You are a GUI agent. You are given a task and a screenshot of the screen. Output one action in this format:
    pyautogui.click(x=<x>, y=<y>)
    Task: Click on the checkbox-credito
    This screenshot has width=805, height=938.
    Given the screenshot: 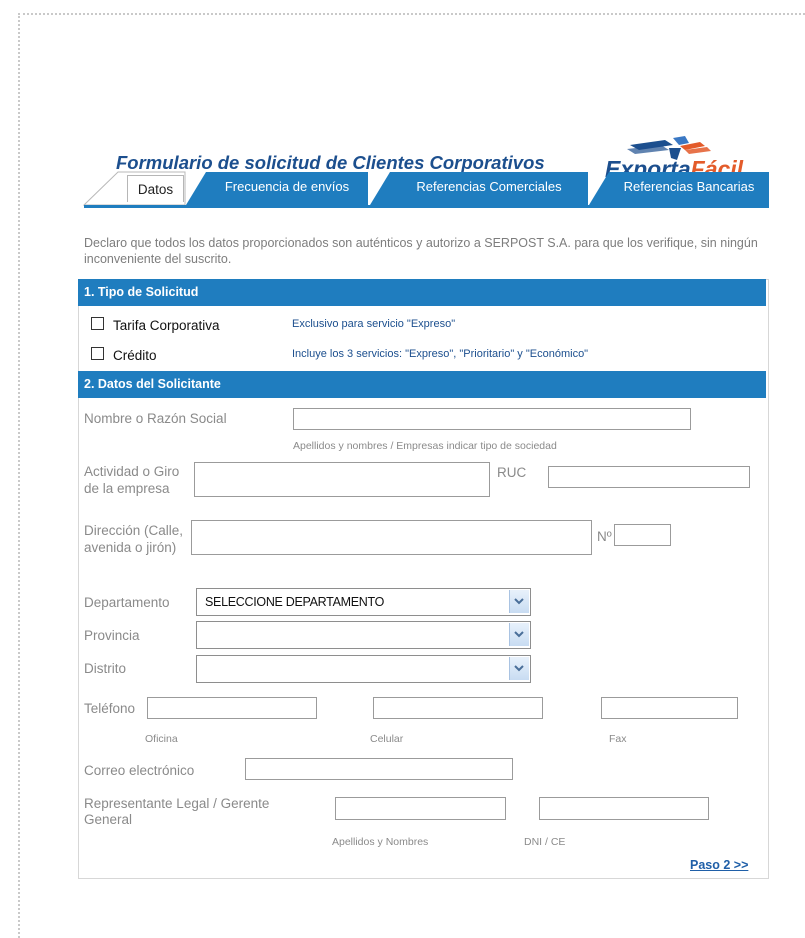 What is the action you would take?
    pyautogui.click(x=97, y=353)
    